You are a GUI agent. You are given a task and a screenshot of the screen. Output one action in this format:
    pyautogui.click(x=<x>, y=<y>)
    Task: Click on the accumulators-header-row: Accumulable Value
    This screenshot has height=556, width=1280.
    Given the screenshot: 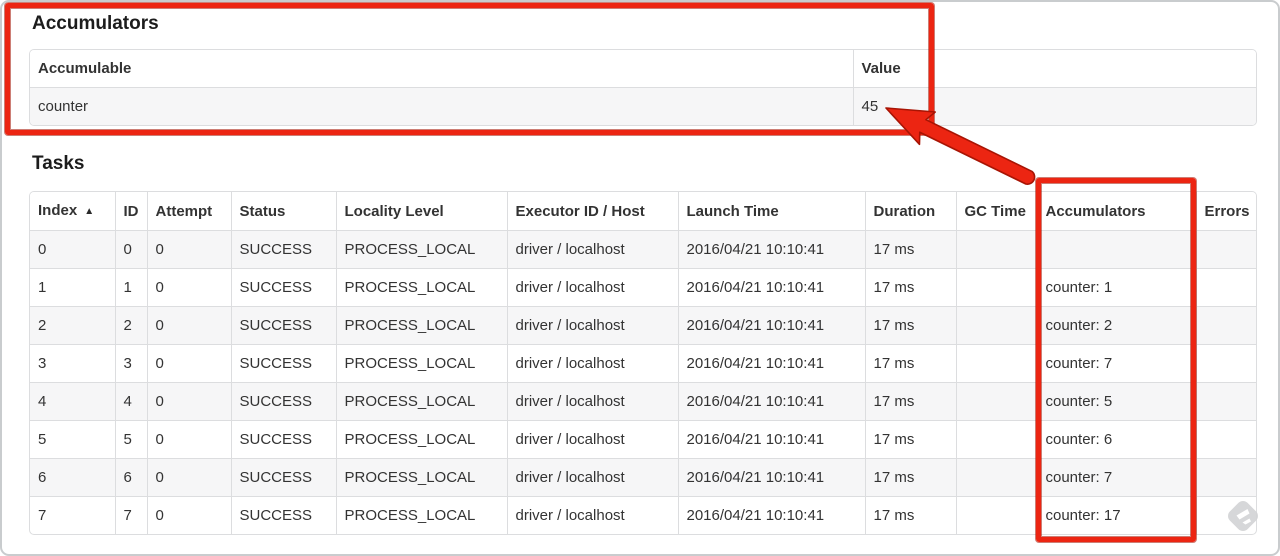 What is the action you would take?
    pyautogui.click(x=643, y=69)
    